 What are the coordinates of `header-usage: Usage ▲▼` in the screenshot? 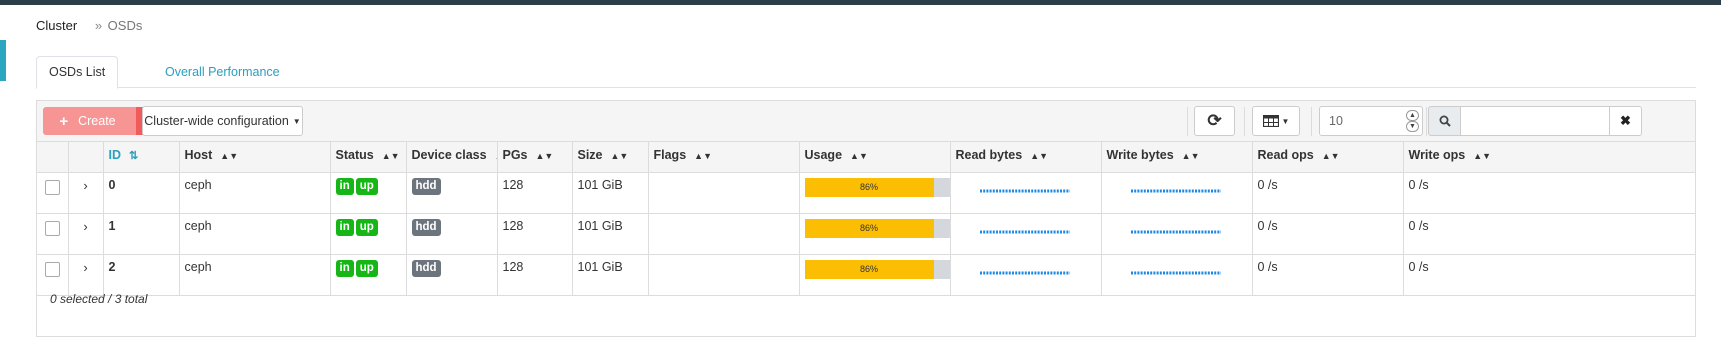 It's located at (875, 157).